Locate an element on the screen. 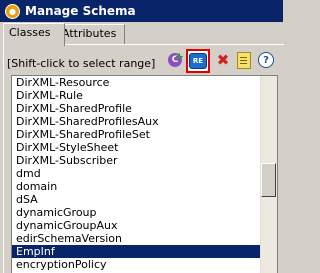 The width and height of the screenshot is (320, 273). add-class-button: C + is located at coordinates (175, 59).